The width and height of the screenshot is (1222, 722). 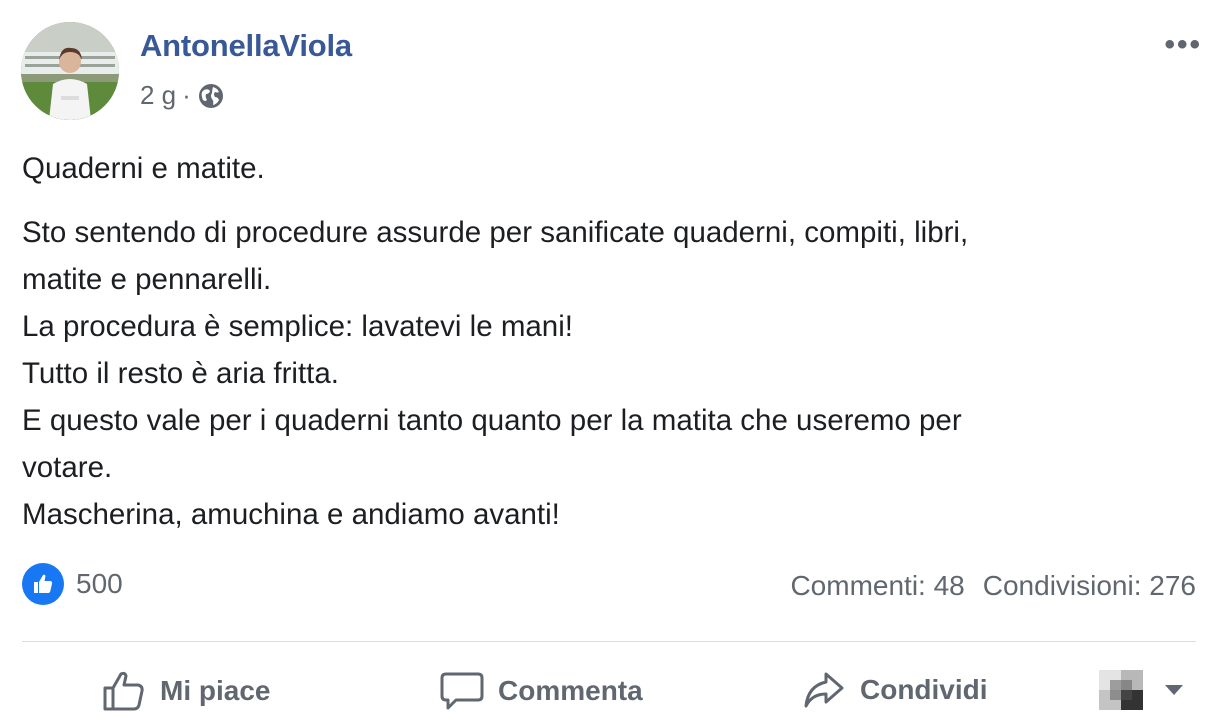 What do you see at coordinates (70, 71) in the screenshot?
I see `author-avatar` at bounding box center [70, 71].